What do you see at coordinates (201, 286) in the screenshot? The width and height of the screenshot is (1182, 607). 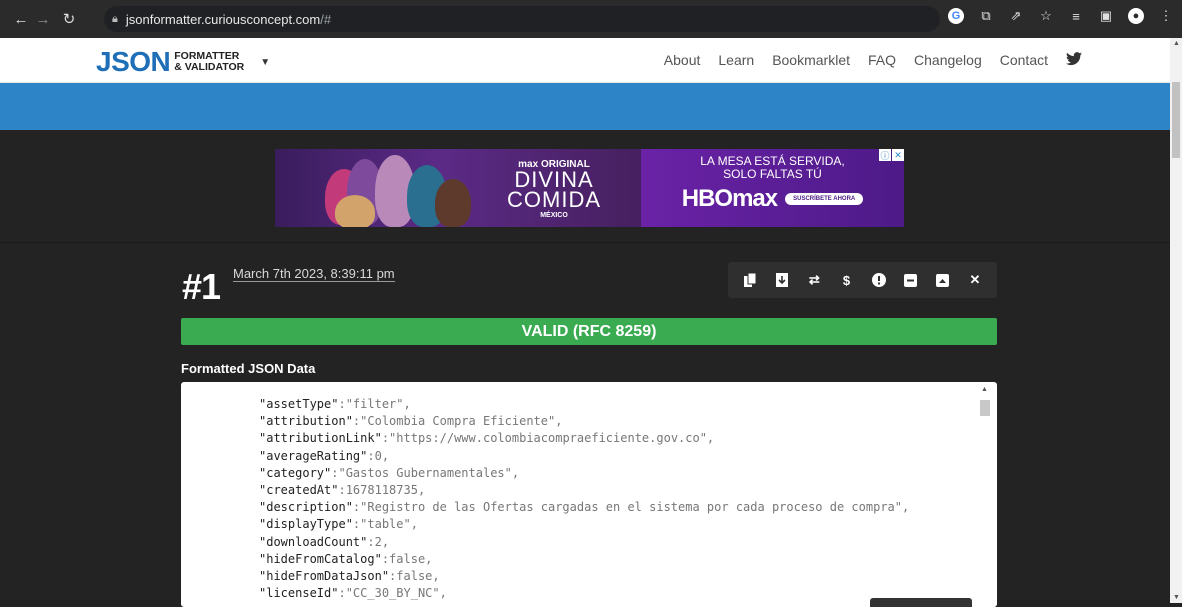 I see `entry-number: #1` at bounding box center [201, 286].